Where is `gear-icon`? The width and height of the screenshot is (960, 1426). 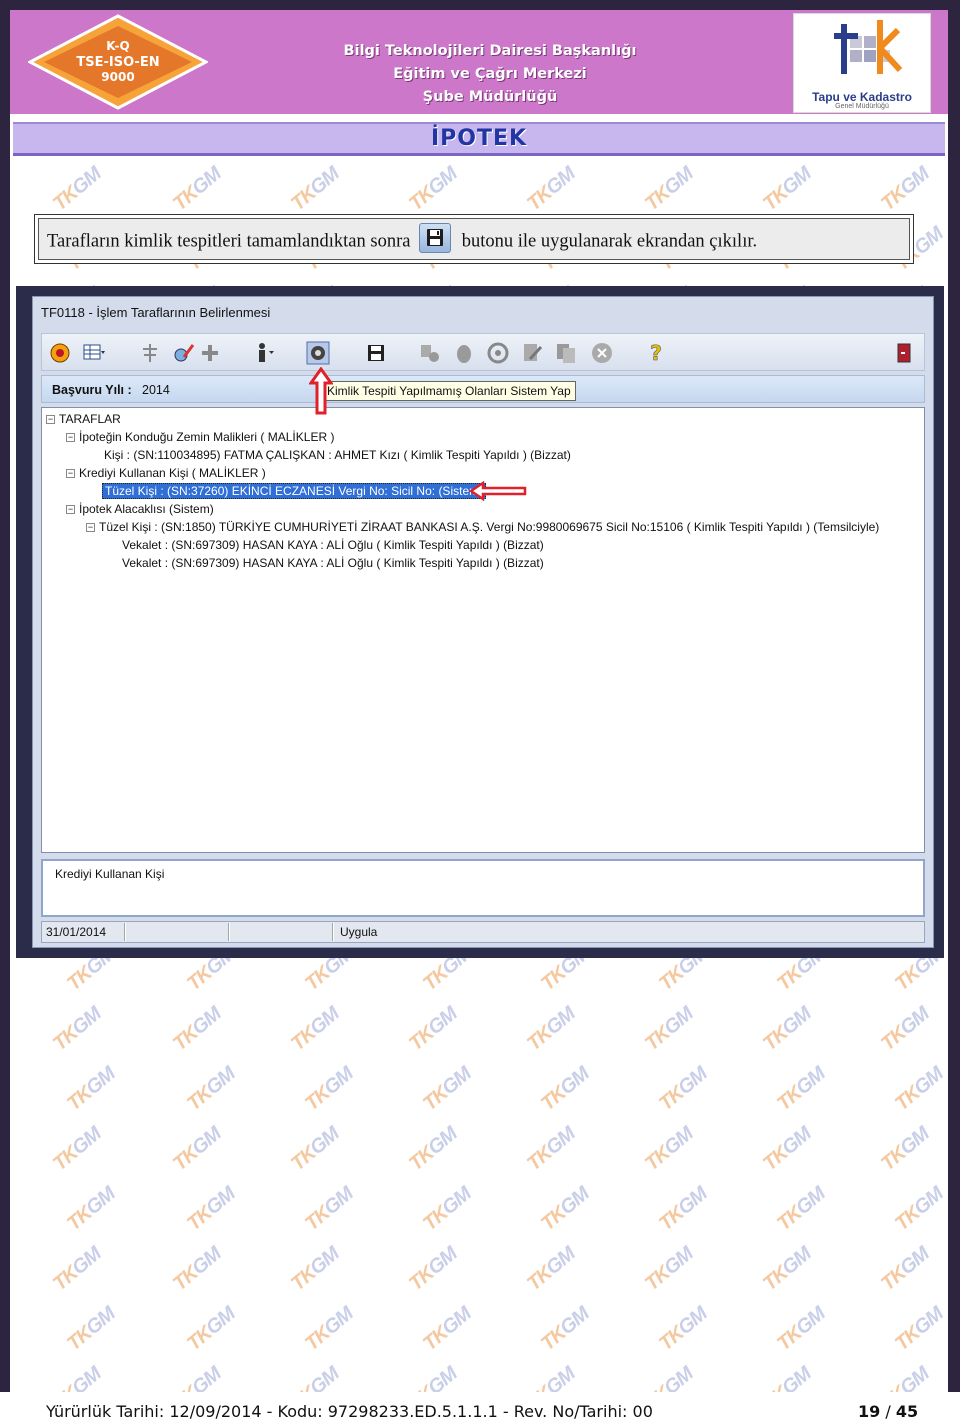
gear-icon is located at coordinates (318, 353).